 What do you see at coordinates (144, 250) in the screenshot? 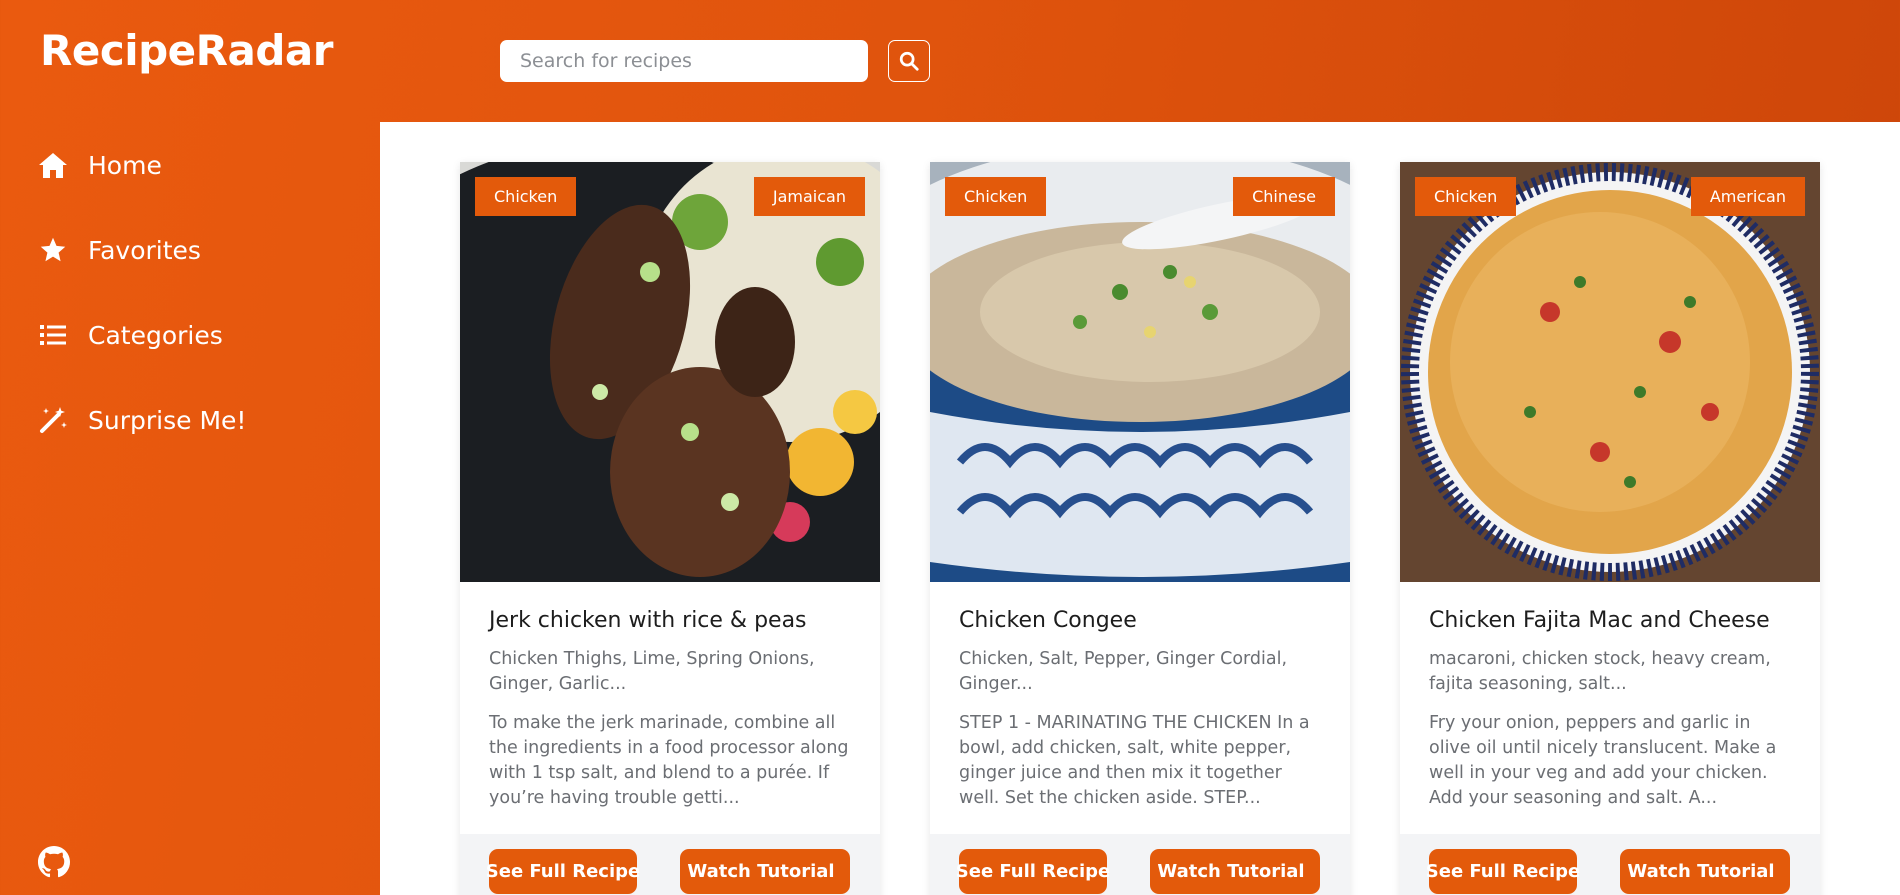
I see `sidebar-item-label: Favorites` at bounding box center [144, 250].